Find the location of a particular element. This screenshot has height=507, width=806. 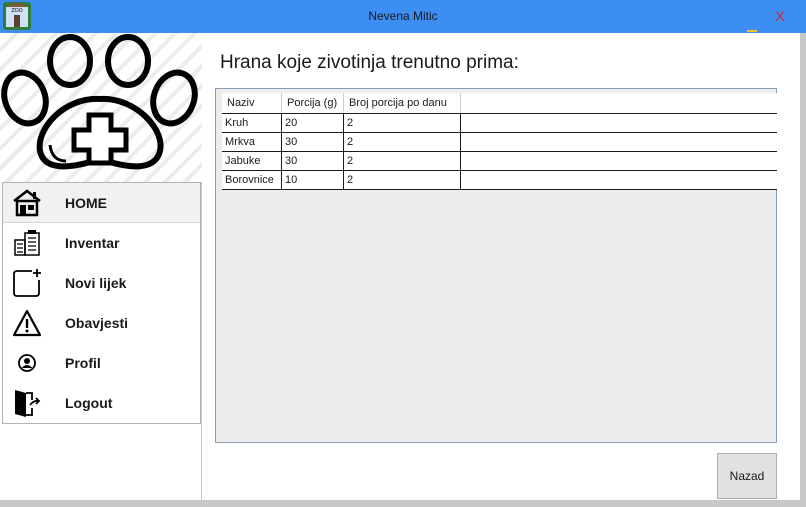

table-cell: Jabuke is located at coordinates (252, 161).